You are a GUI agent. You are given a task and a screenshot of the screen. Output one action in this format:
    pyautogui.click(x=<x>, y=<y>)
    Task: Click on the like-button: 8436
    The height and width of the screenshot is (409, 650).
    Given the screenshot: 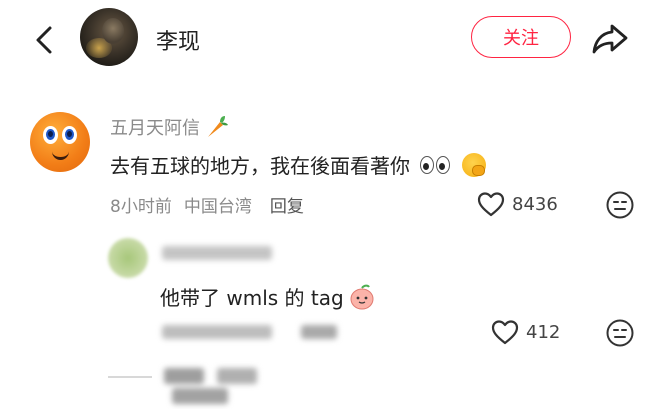 What is the action you would take?
    pyautogui.click(x=517, y=204)
    